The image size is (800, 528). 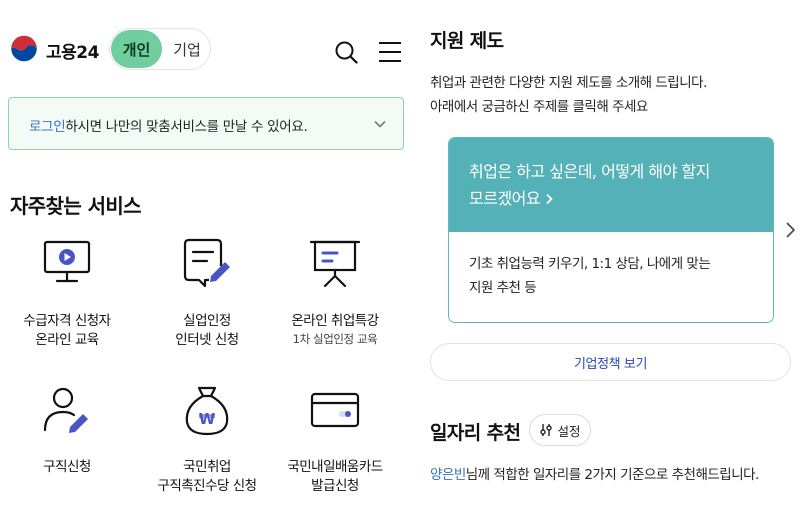 I want to click on money-bag-won-icon: ₩, so click(x=207, y=411).